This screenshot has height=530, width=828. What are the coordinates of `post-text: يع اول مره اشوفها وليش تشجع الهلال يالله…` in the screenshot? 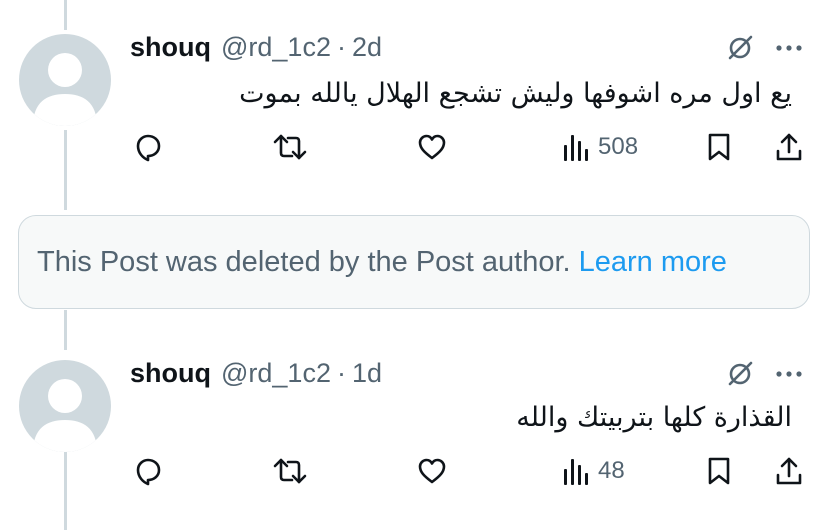 It's located at (515, 93).